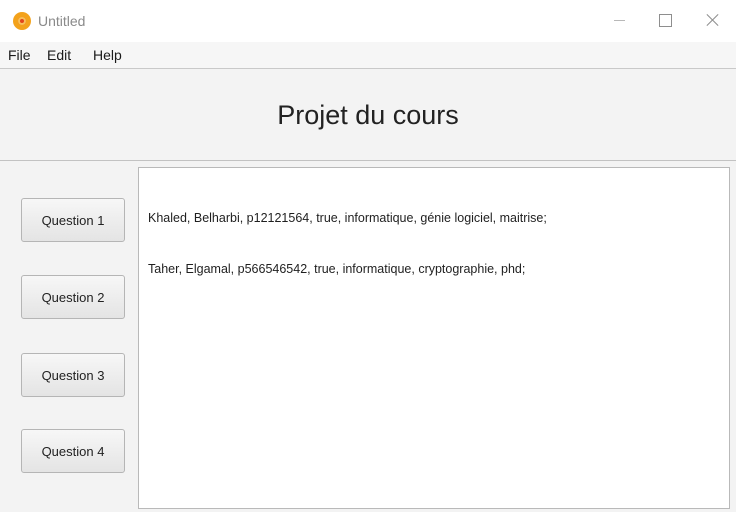 The width and height of the screenshot is (736, 512). What do you see at coordinates (62, 21) in the screenshot?
I see `window-title: Untitled` at bounding box center [62, 21].